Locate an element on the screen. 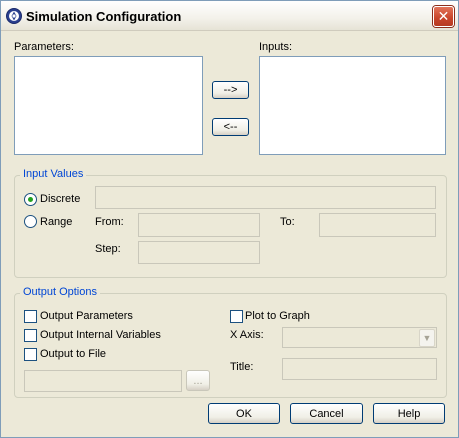 The image size is (459, 438). from-label: From: is located at coordinates (109, 222).